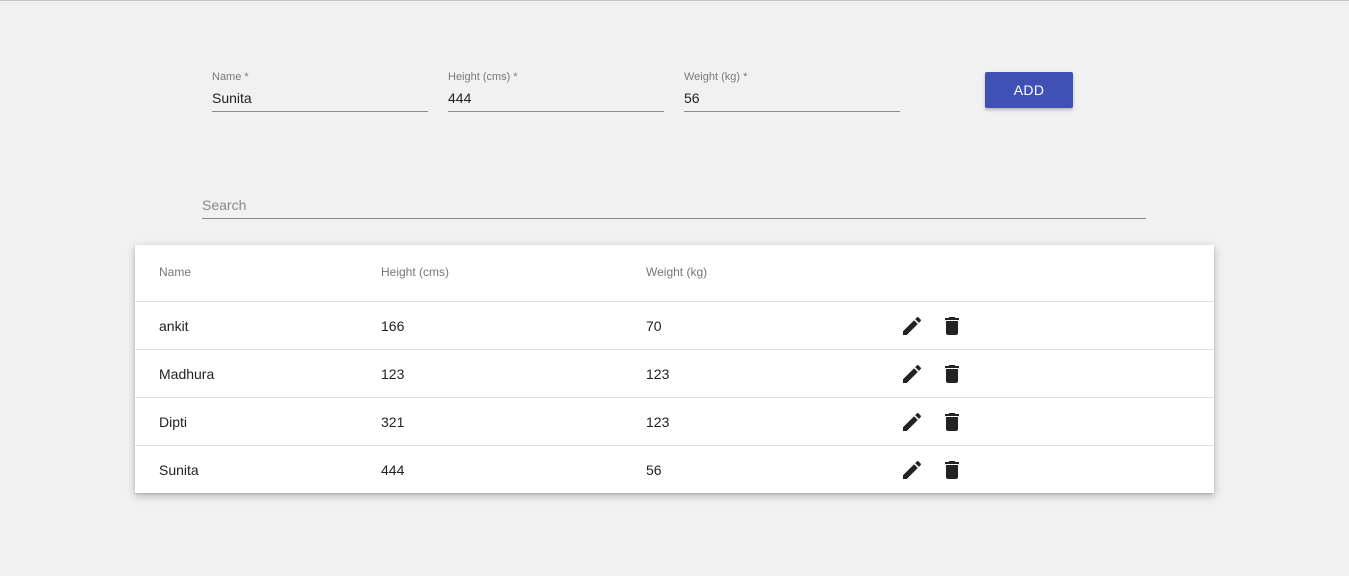  I want to click on height-field-label: Height (cms) *, so click(483, 77).